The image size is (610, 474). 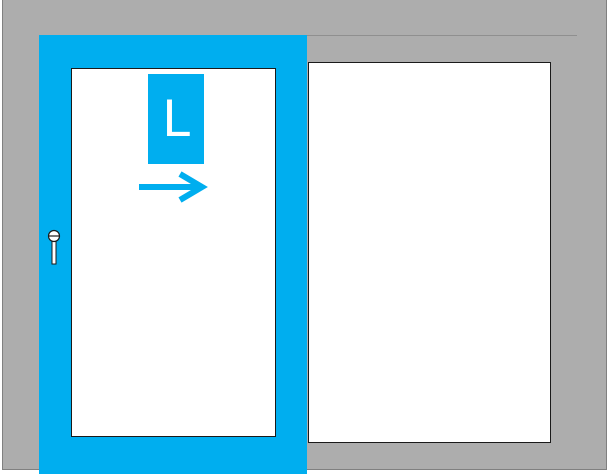 What do you see at coordinates (55, 249) in the screenshot?
I see `handle-icon` at bounding box center [55, 249].